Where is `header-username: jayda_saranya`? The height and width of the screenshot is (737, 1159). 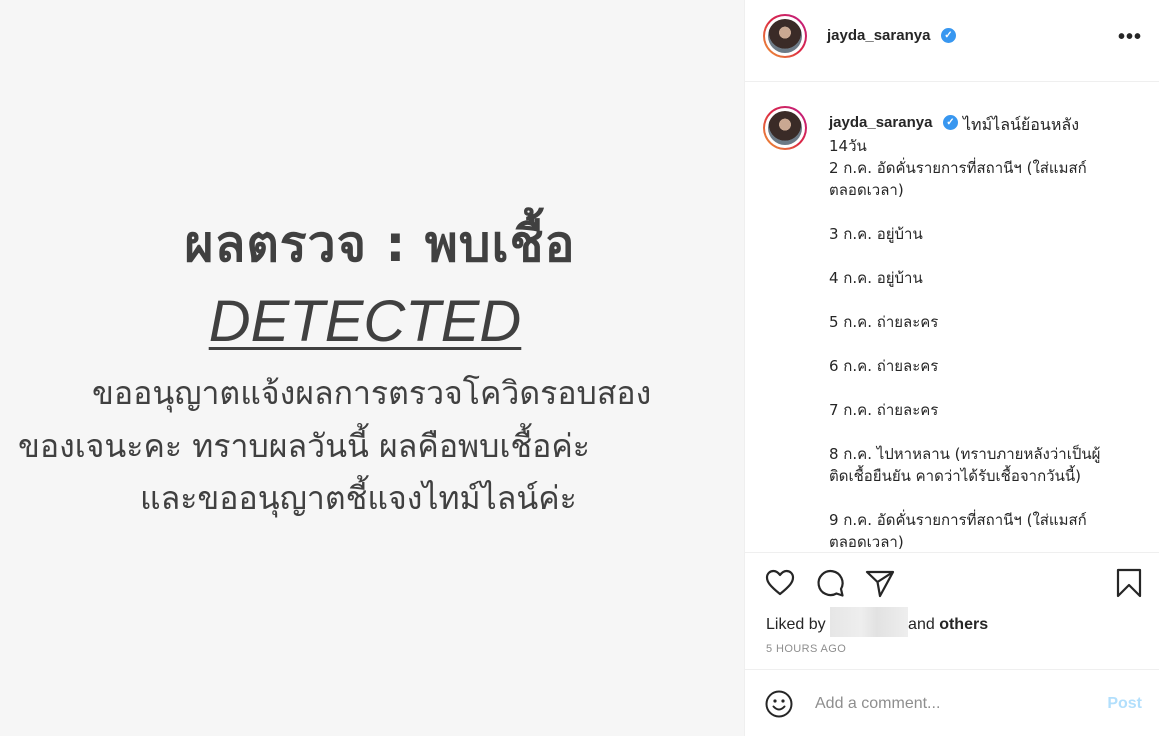
header-username: jayda_saranya is located at coordinates (878, 35).